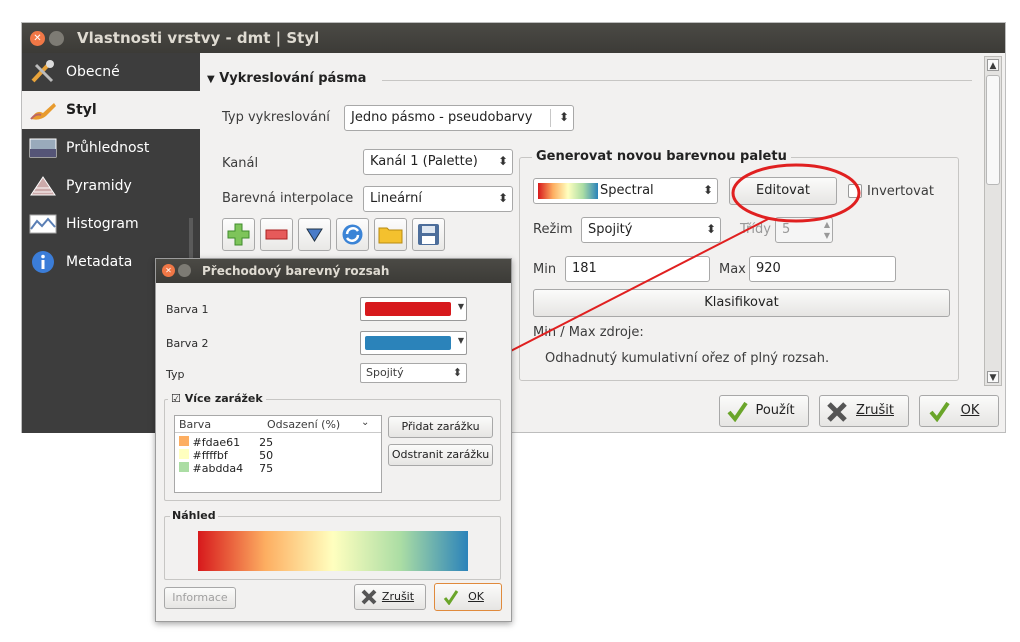 This screenshot has width=1020, height=642. Describe the element at coordinates (476, 596) in the screenshot. I see `dialog-ok-label: OK` at that location.